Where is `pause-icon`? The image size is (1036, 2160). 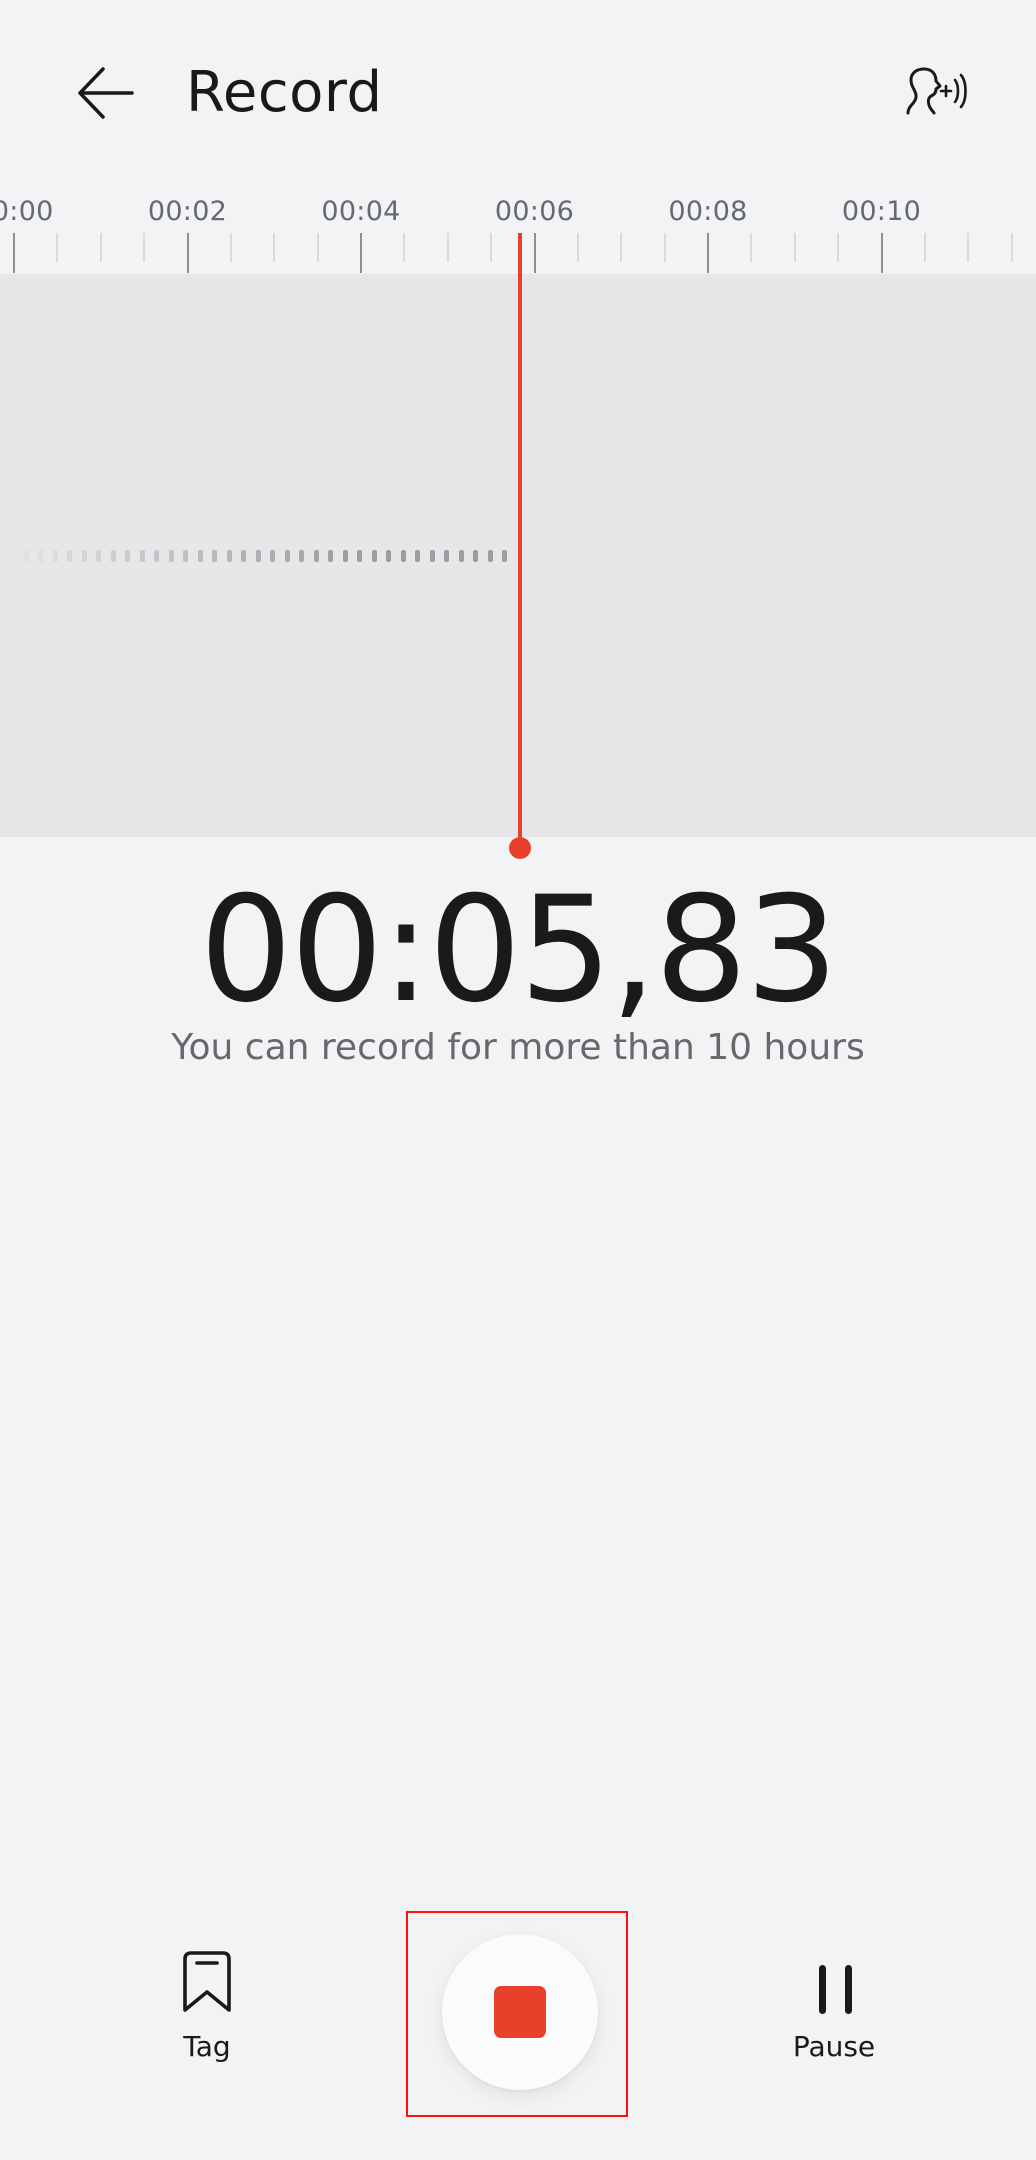 pause-icon is located at coordinates (835, 1989).